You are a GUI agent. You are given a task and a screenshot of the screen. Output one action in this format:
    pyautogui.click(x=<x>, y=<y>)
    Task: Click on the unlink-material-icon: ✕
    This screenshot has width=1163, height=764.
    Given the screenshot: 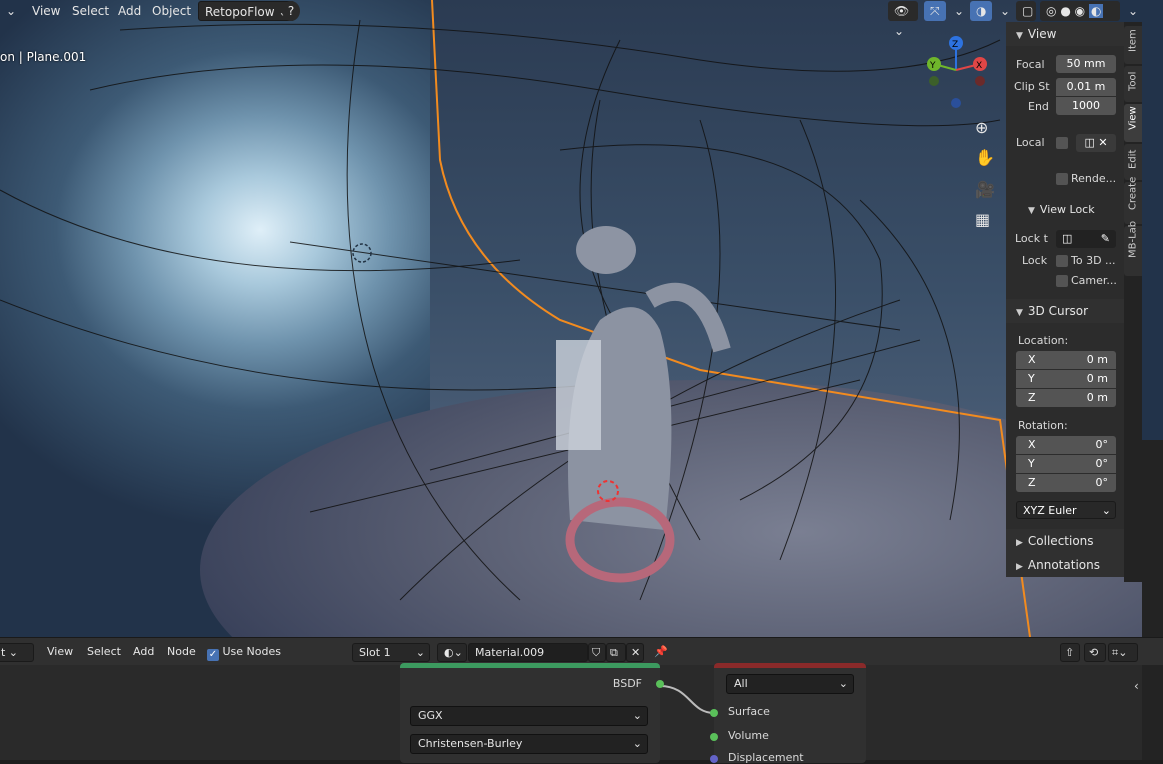 What is the action you would take?
    pyautogui.click(x=635, y=652)
    